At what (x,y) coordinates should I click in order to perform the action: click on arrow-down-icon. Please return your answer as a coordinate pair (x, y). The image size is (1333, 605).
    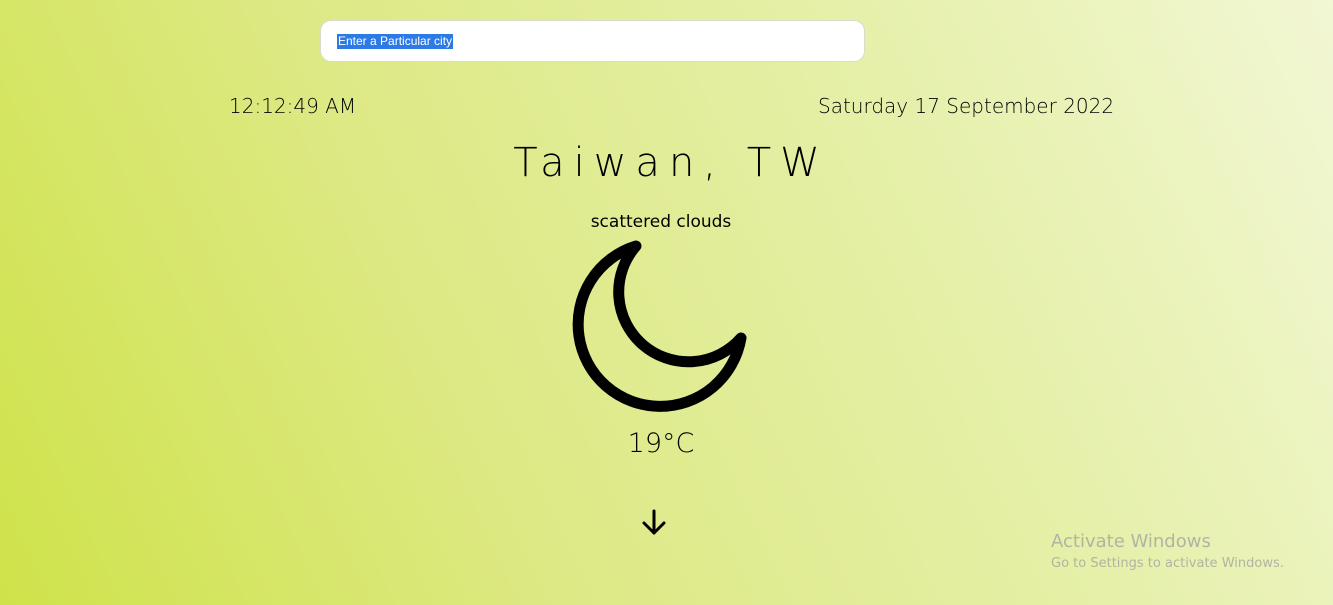
    Looking at the image, I should click on (654, 522).